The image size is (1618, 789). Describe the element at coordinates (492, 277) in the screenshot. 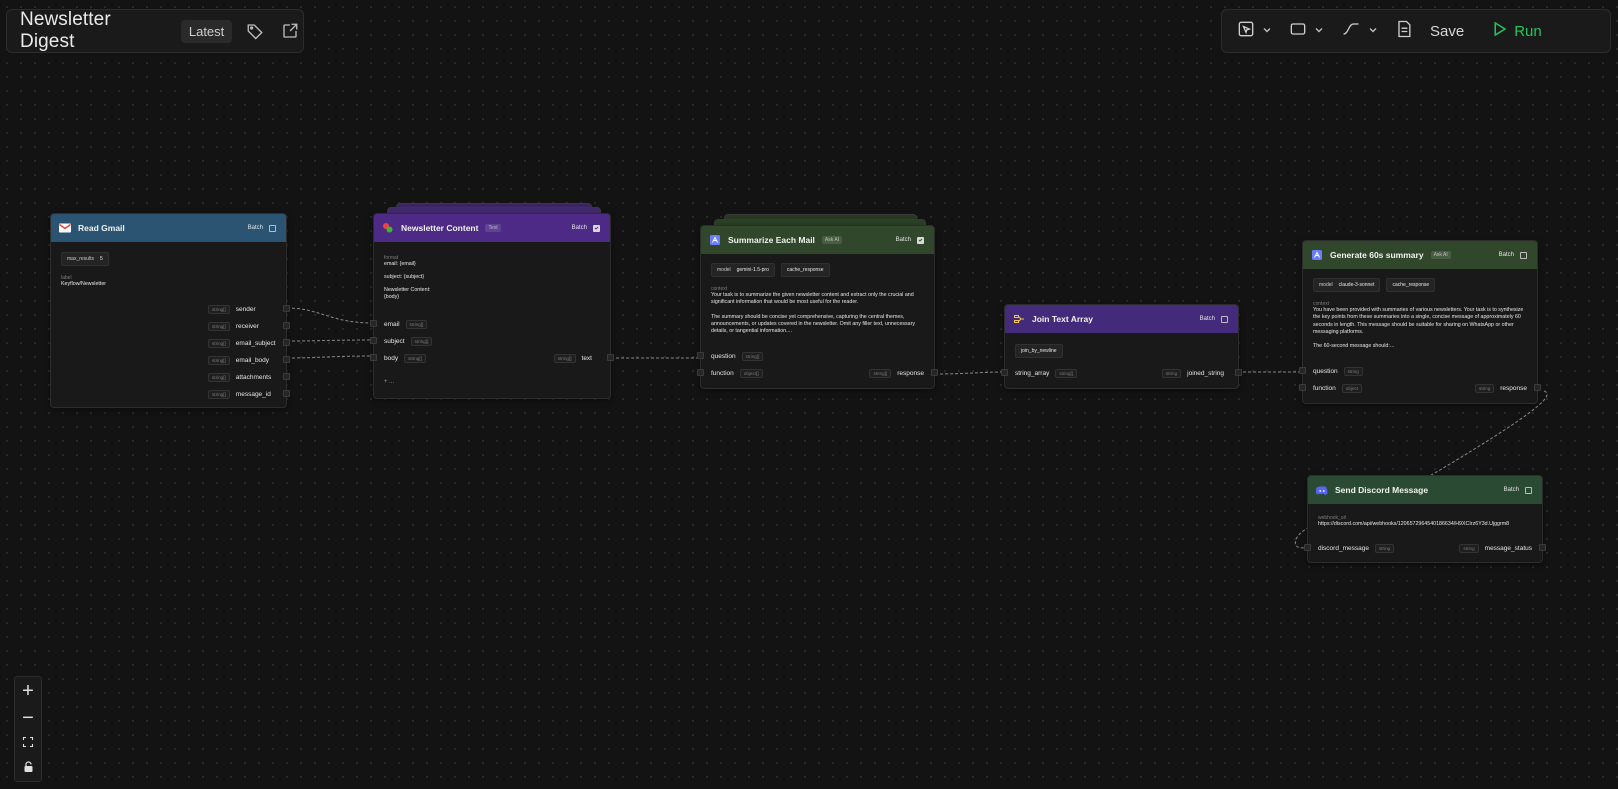

I see `format-line: subject: {subject}` at that location.